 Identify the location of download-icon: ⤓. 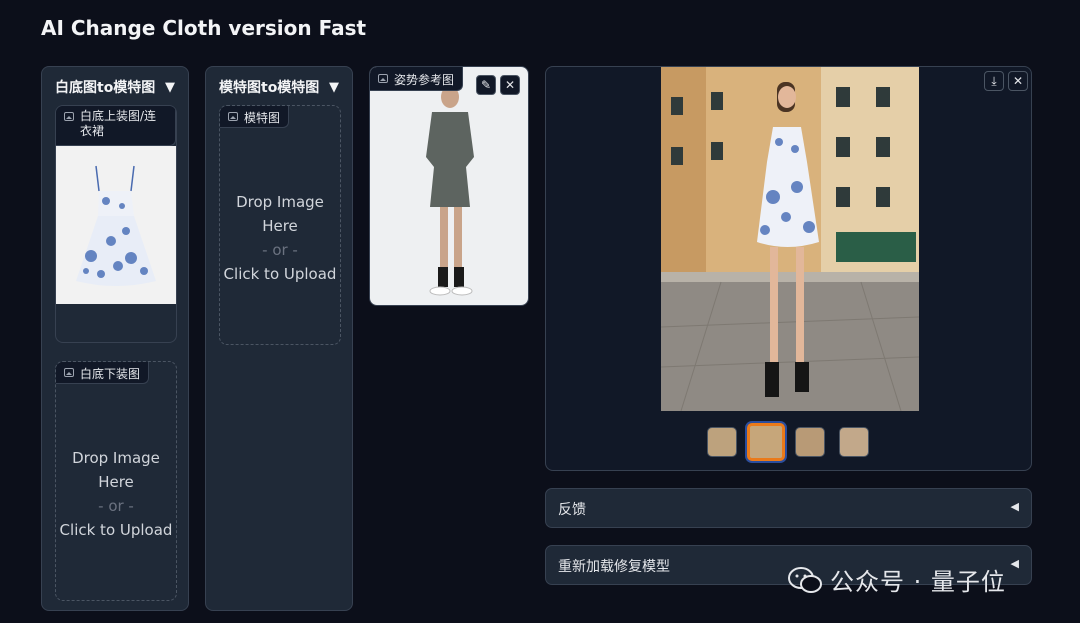
(994, 81).